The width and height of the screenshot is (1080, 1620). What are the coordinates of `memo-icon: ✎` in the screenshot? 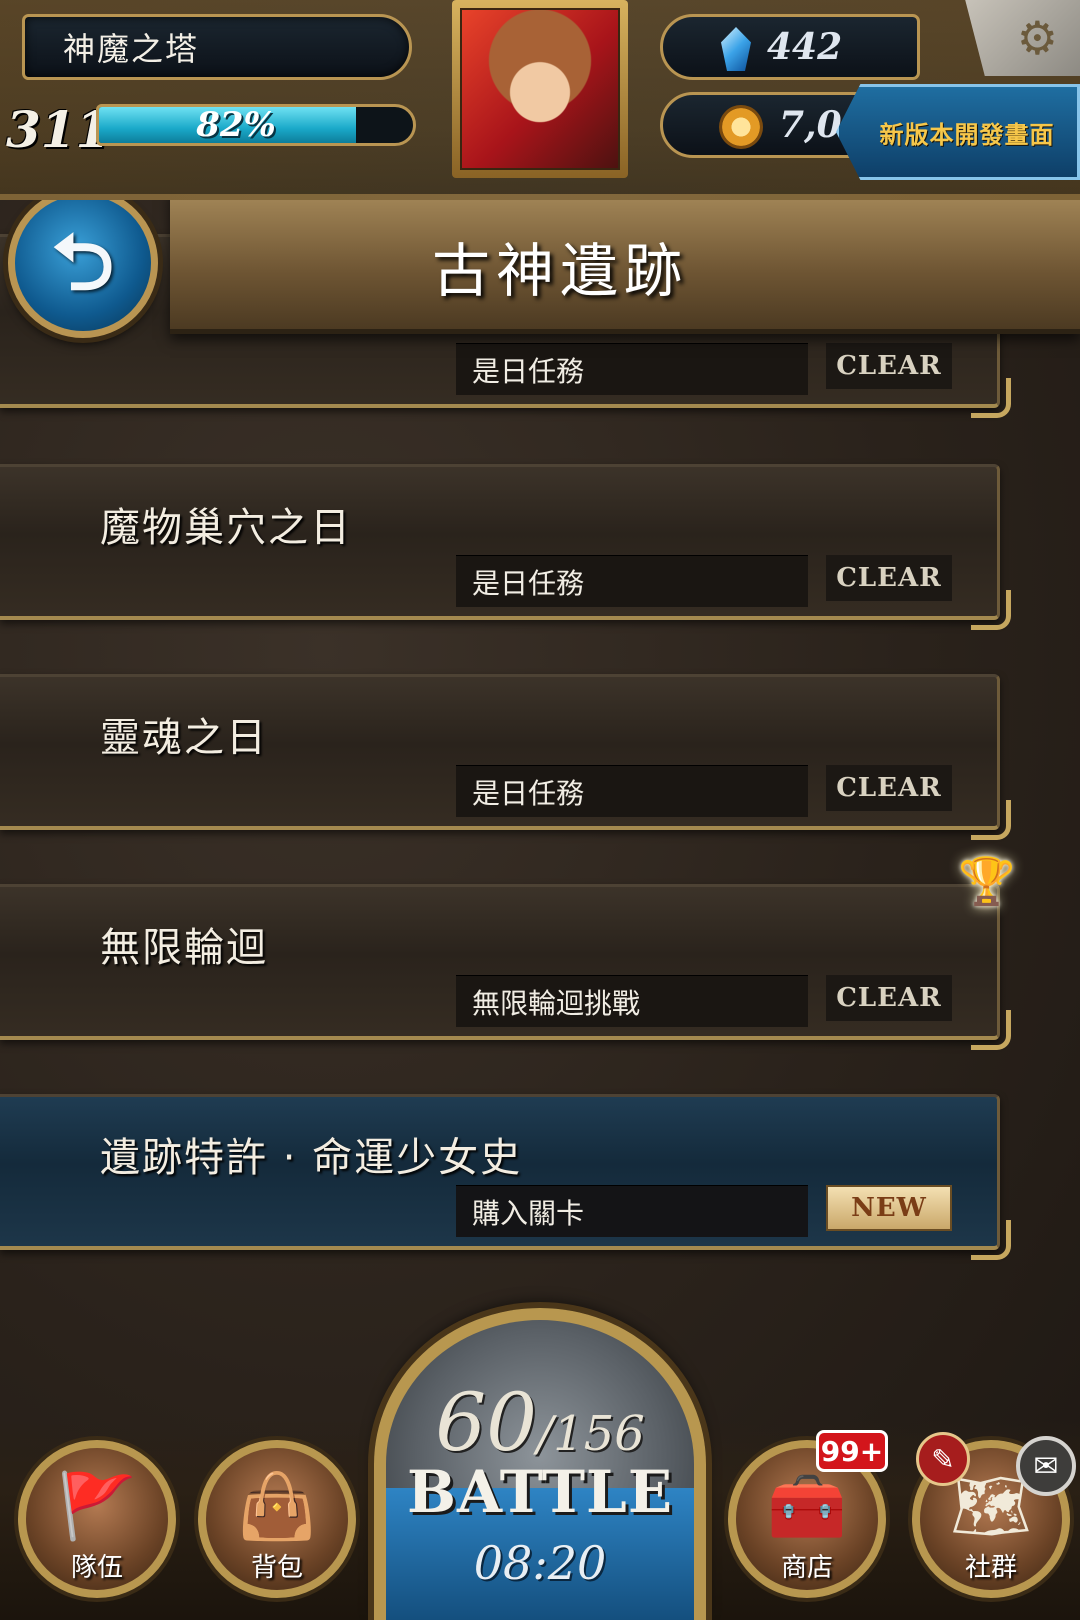 It's located at (943, 1459).